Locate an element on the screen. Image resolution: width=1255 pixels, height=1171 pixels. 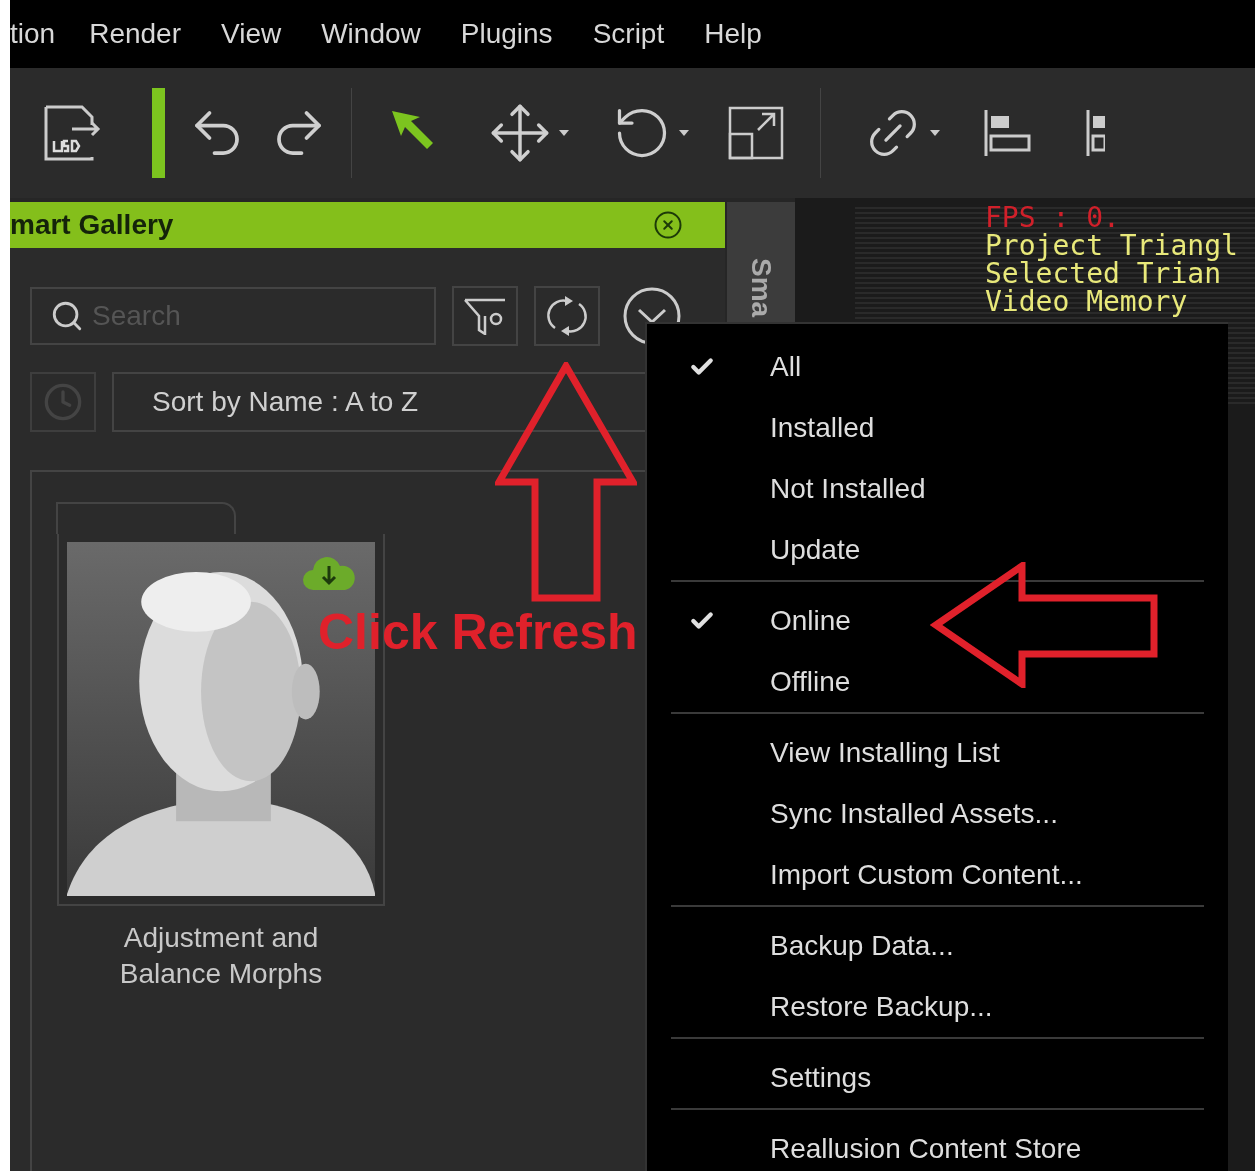
menu-item: Render is located at coordinates (135, 34).